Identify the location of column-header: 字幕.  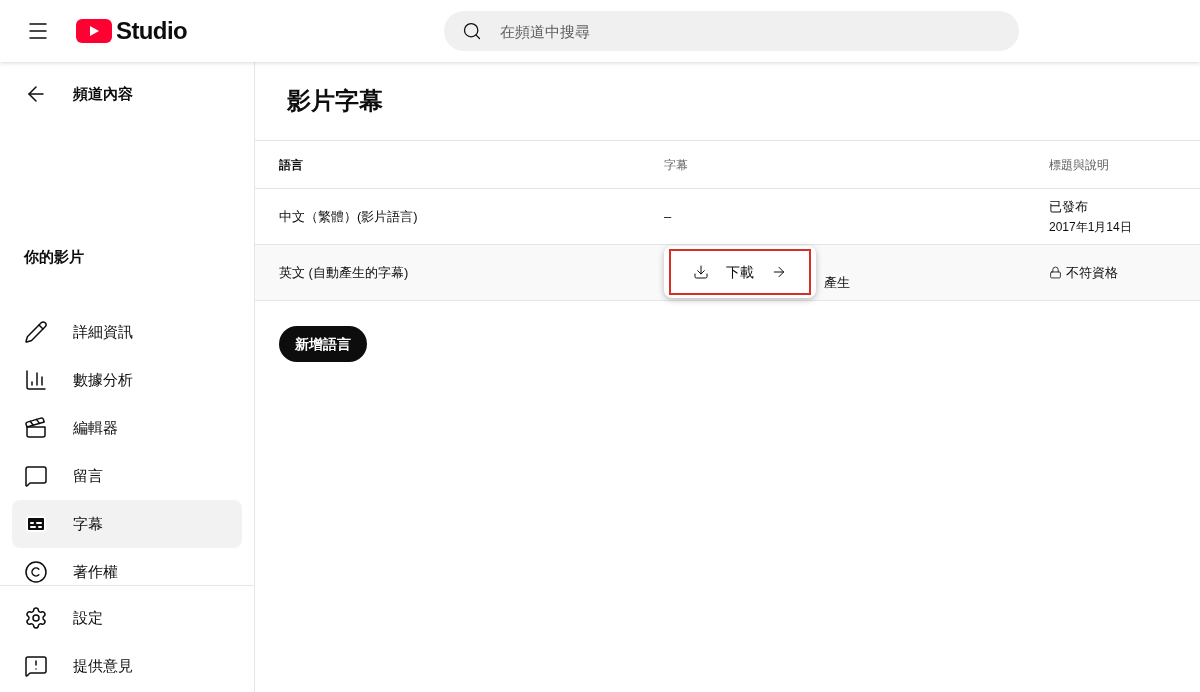
(676, 165).